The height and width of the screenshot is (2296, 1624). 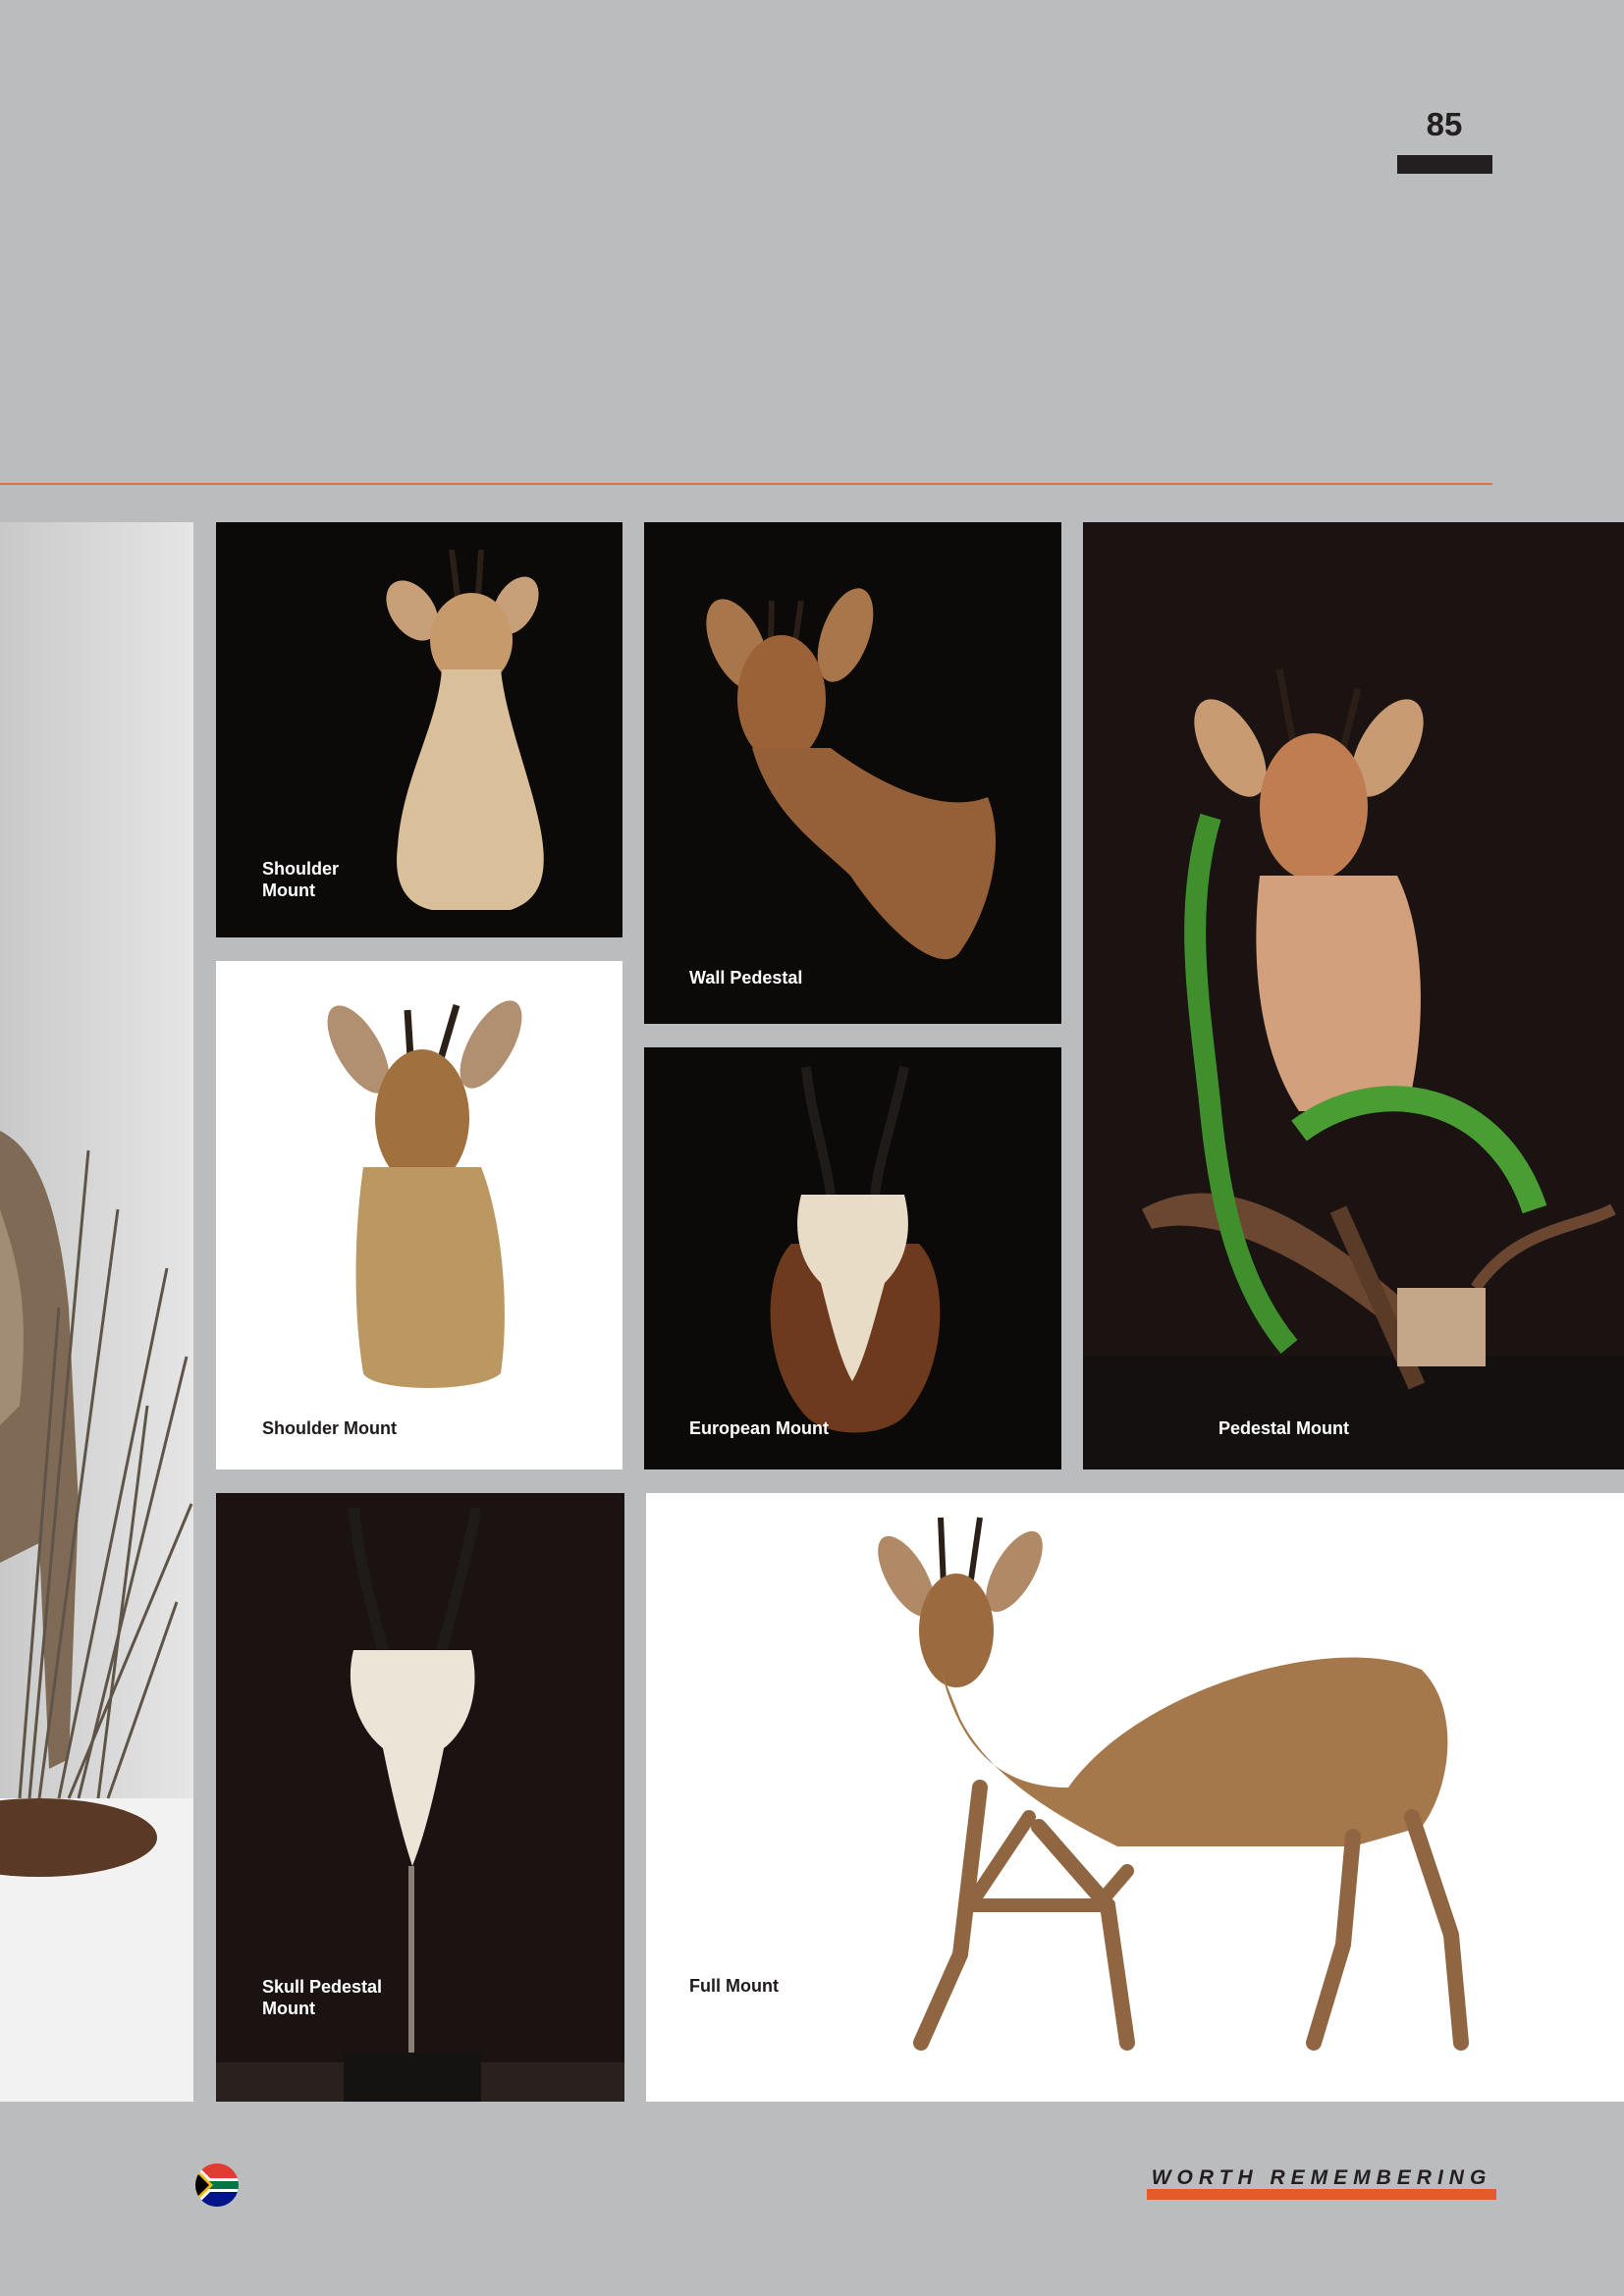 What do you see at coordinates (1284, 1428) in the screenshot?
I see `caption: Pedestal Mount` at bounding box center [1284, 1428].